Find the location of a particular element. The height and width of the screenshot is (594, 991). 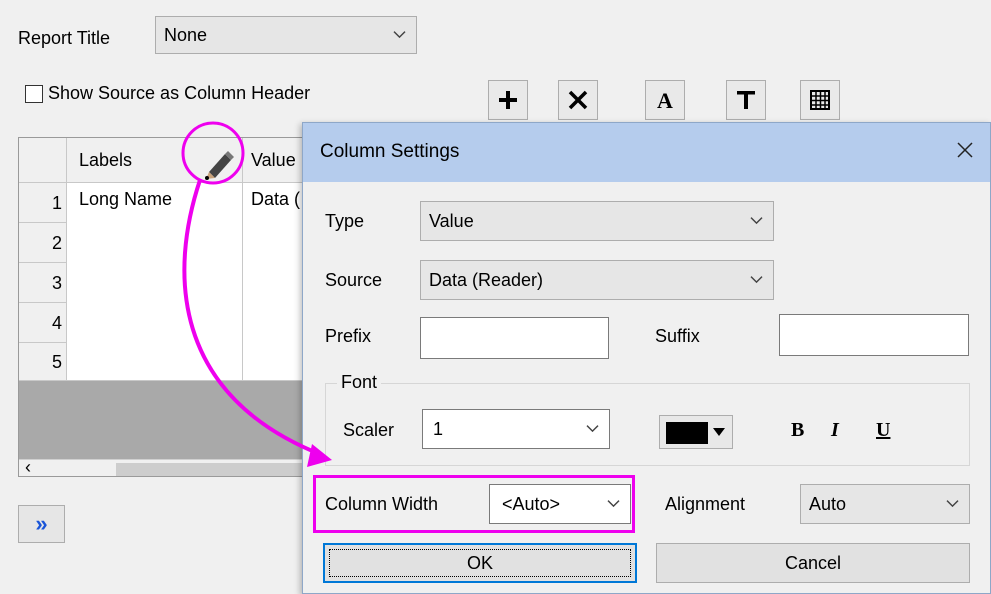

svg-text: A is located at coordinates (665, 100).